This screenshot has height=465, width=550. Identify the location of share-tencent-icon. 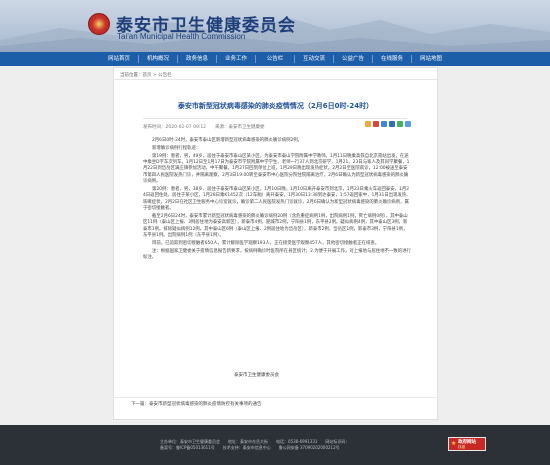
(384, 124).